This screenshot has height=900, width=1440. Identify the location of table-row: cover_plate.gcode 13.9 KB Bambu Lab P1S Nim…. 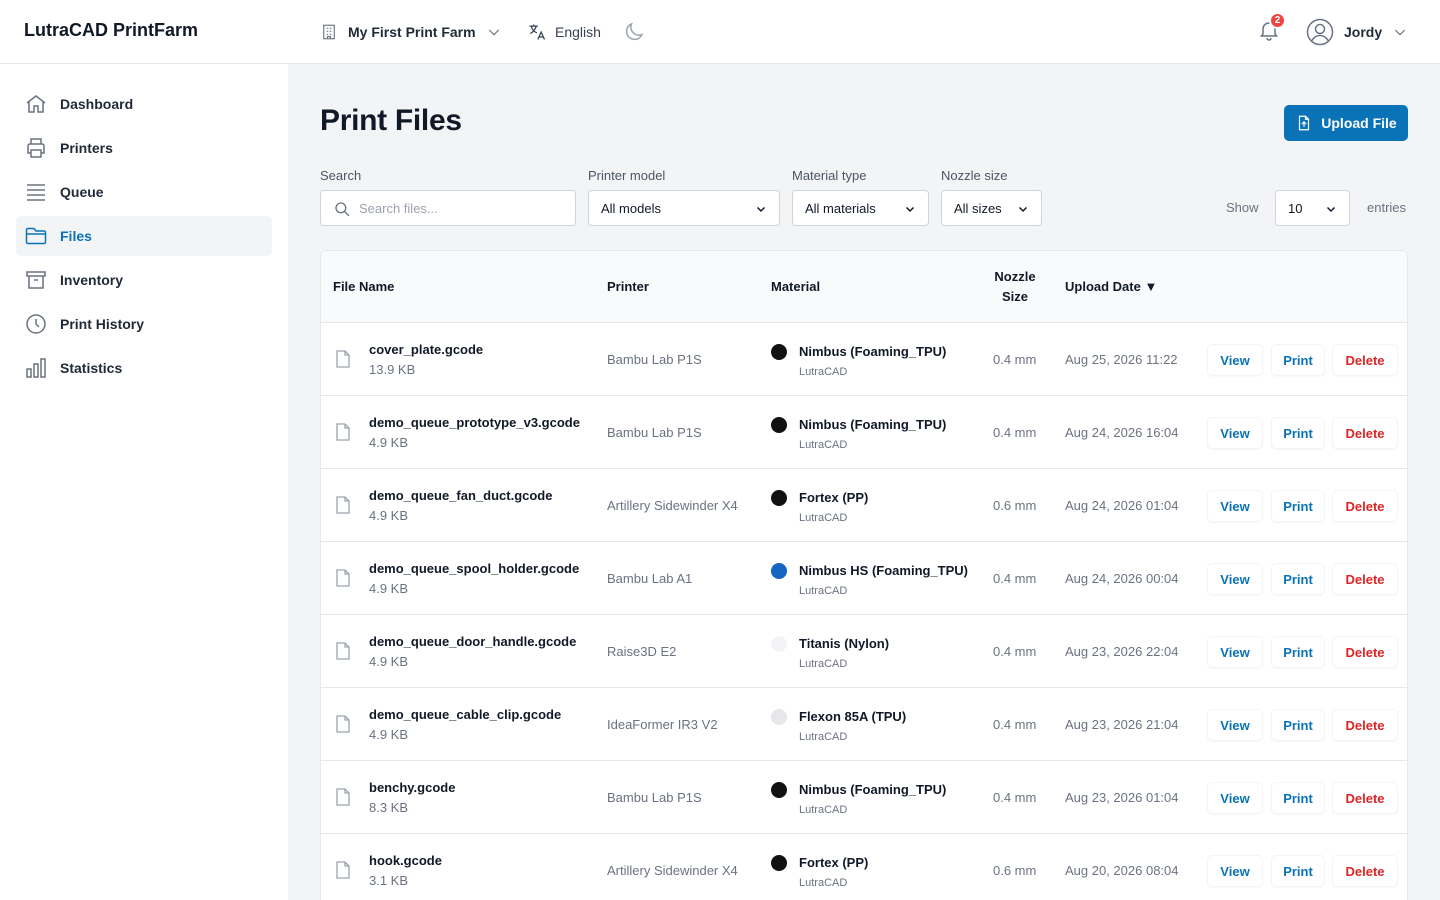
(864, 359).